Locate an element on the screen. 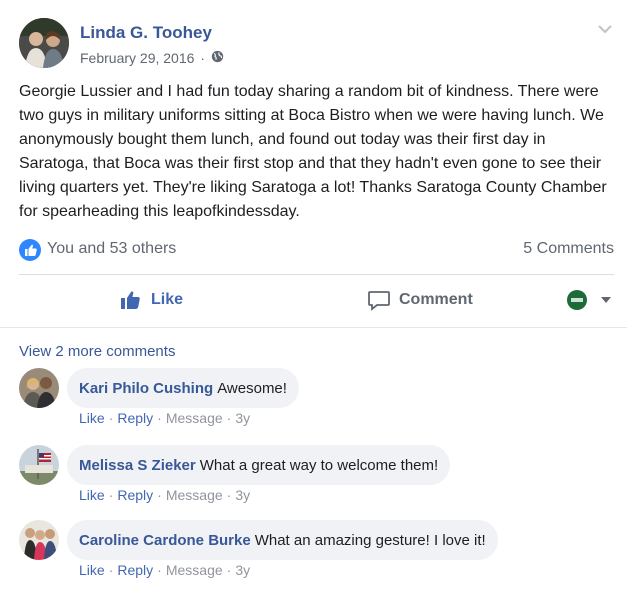  comment-button: Comment is located at coordinates (420, 300).